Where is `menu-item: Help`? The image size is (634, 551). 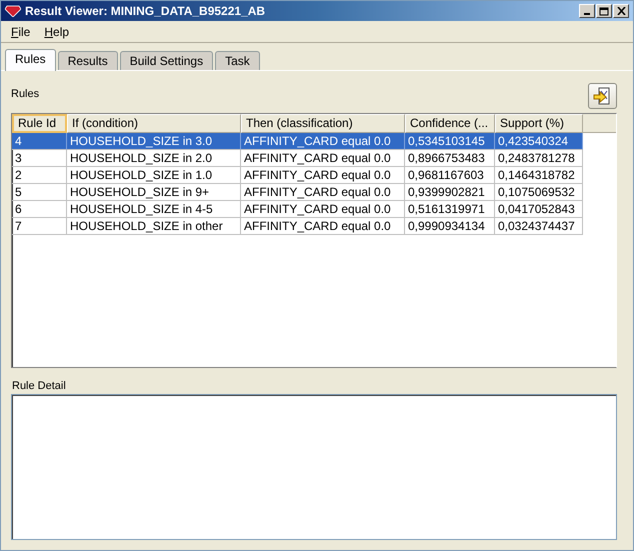
menu-item: Help is located at coordinates (57, 32).